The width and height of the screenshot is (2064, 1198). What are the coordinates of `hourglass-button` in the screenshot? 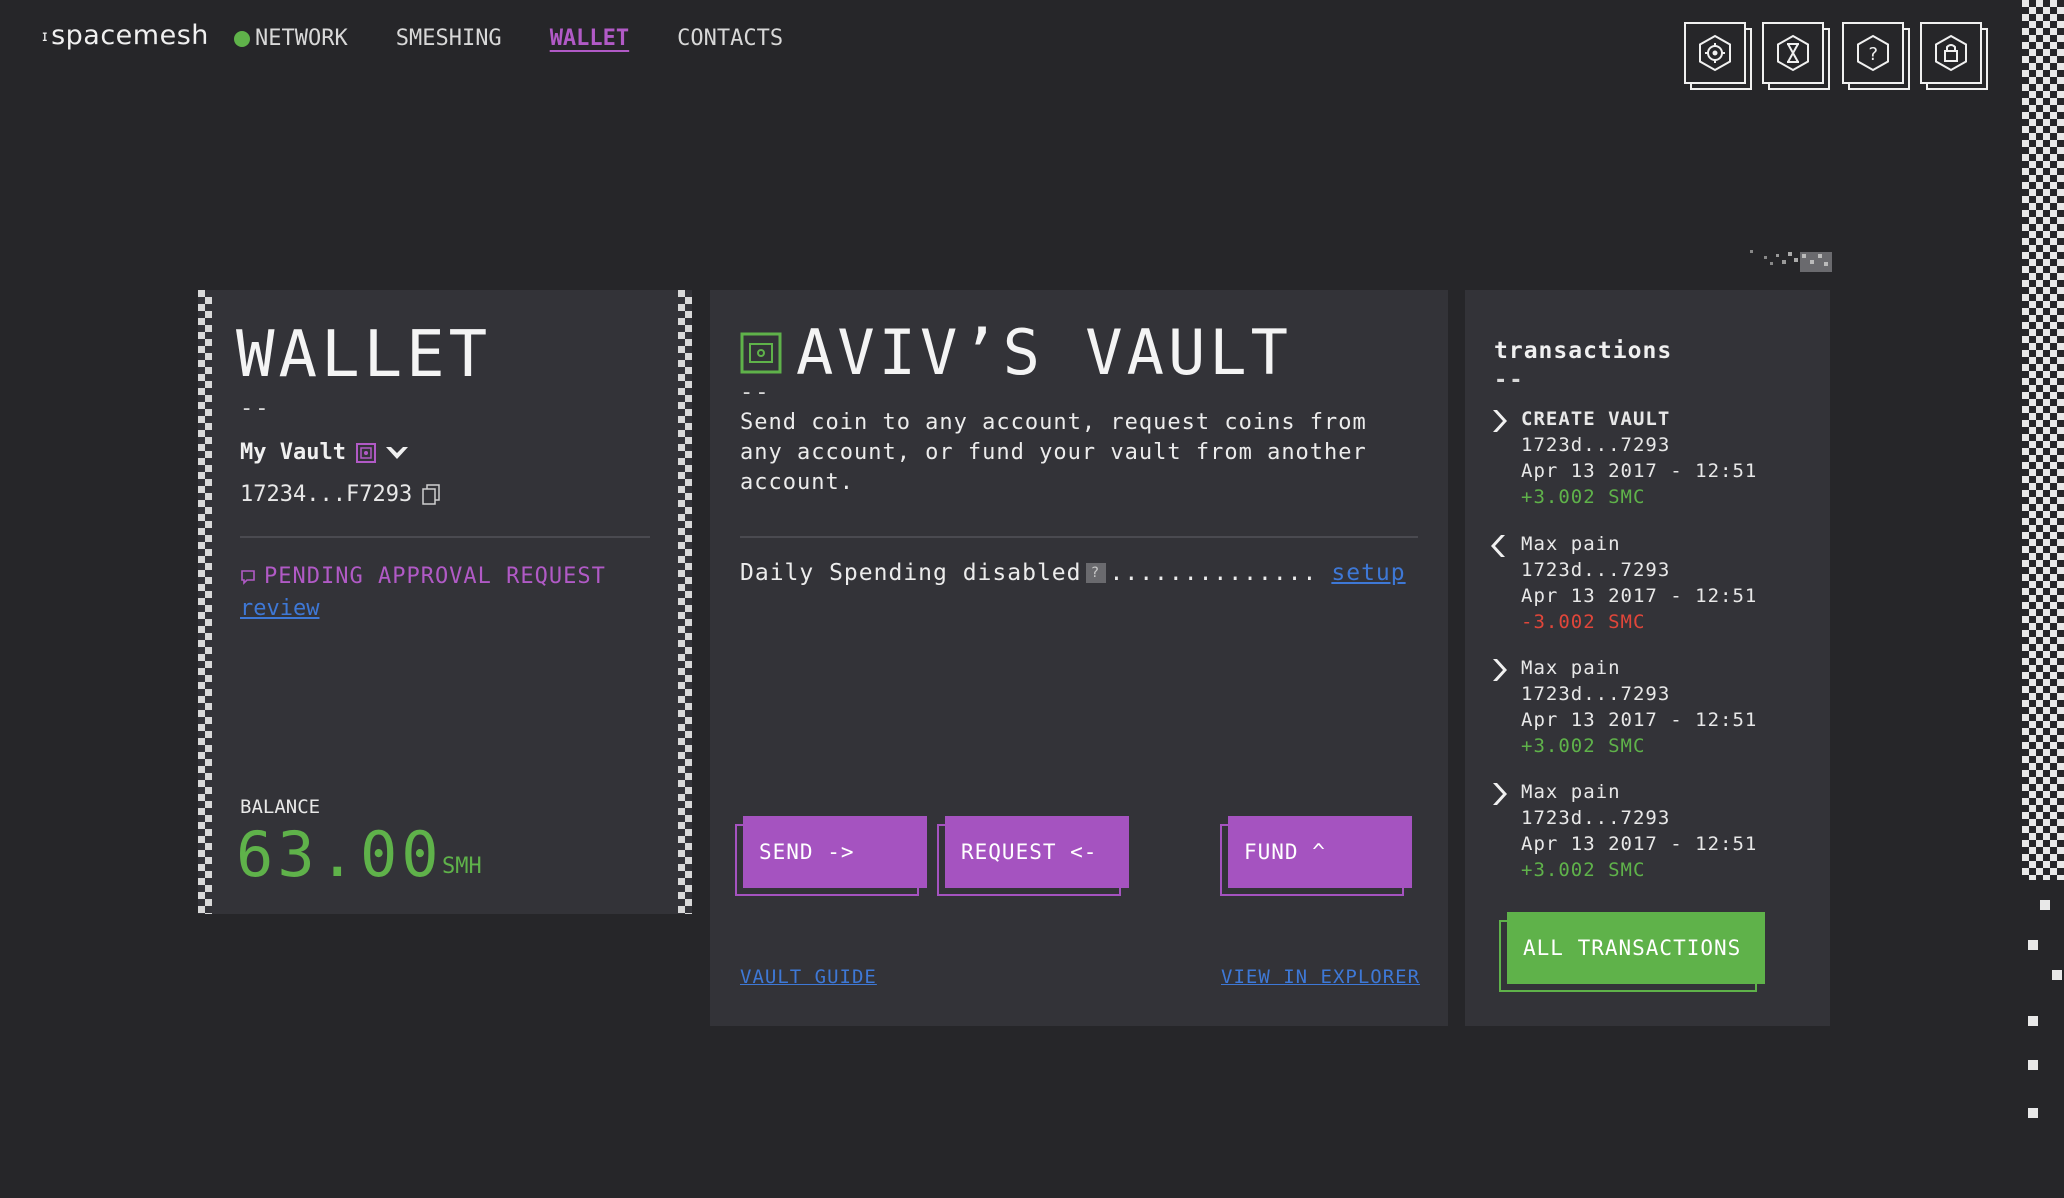 It's located at (1793, 53).